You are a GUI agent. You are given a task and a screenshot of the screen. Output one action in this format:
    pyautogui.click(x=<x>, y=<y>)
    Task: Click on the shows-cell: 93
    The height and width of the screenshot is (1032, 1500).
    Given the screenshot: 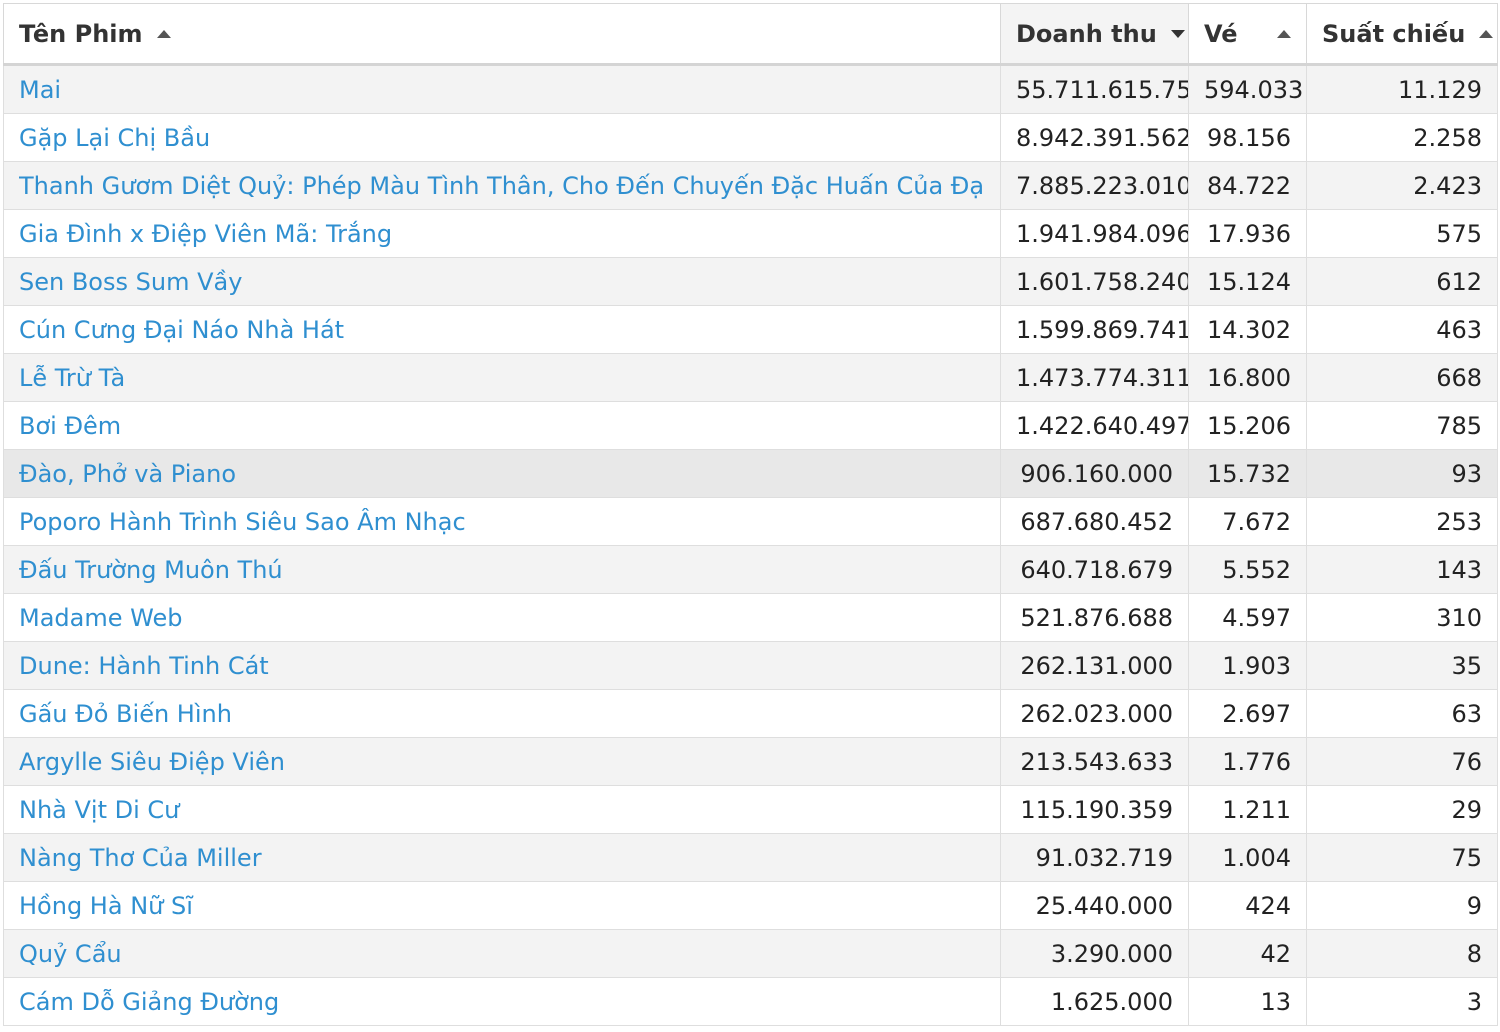 What is the action you would take?
    pyautogui.click(x=1402, y=473)
    